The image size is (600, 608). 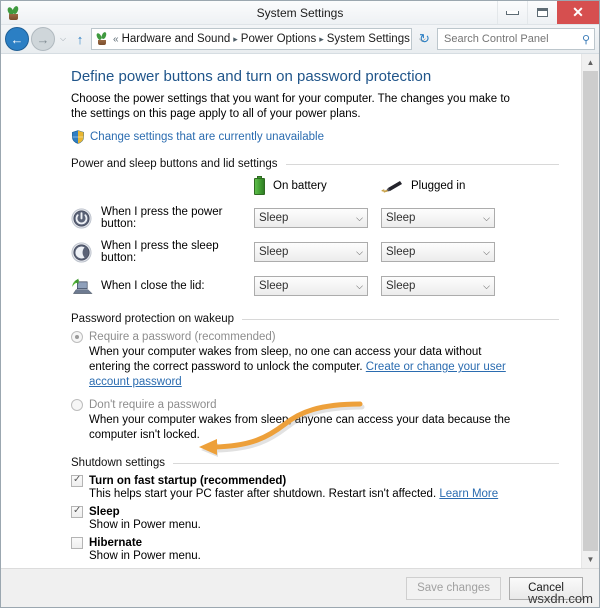 I want to click on checkbox-label-fast-startup: Turn on fast startup (recommended), so click(x=188, y=481).